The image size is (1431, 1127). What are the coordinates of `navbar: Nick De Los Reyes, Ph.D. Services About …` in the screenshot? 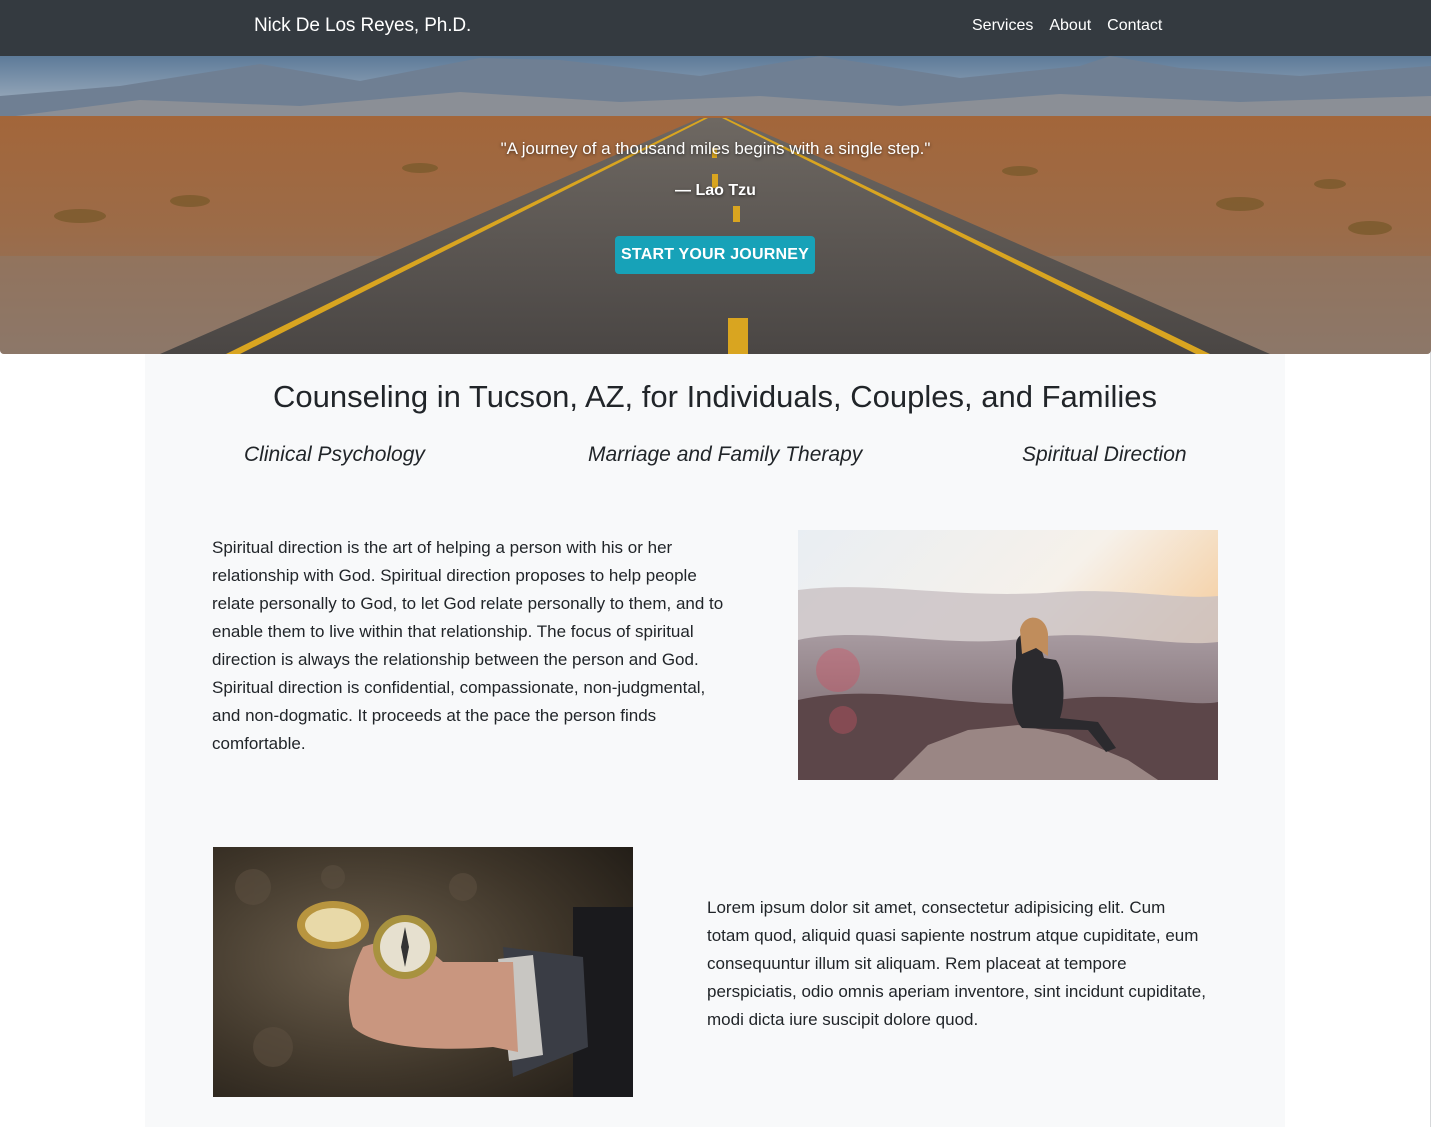 It's located at (715, 28).